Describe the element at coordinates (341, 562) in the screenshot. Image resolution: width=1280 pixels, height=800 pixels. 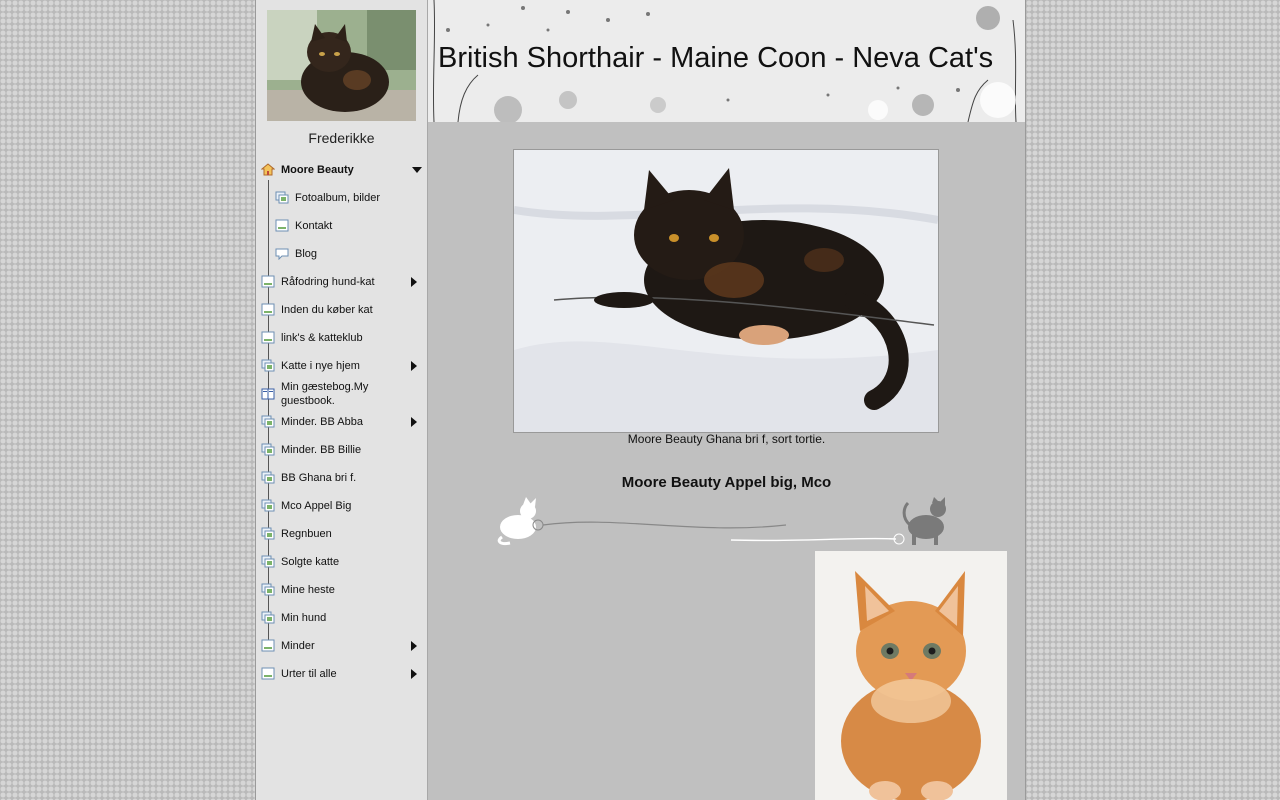
I see `sidebar-item-solgte-katte: Solgte katte` at that location.